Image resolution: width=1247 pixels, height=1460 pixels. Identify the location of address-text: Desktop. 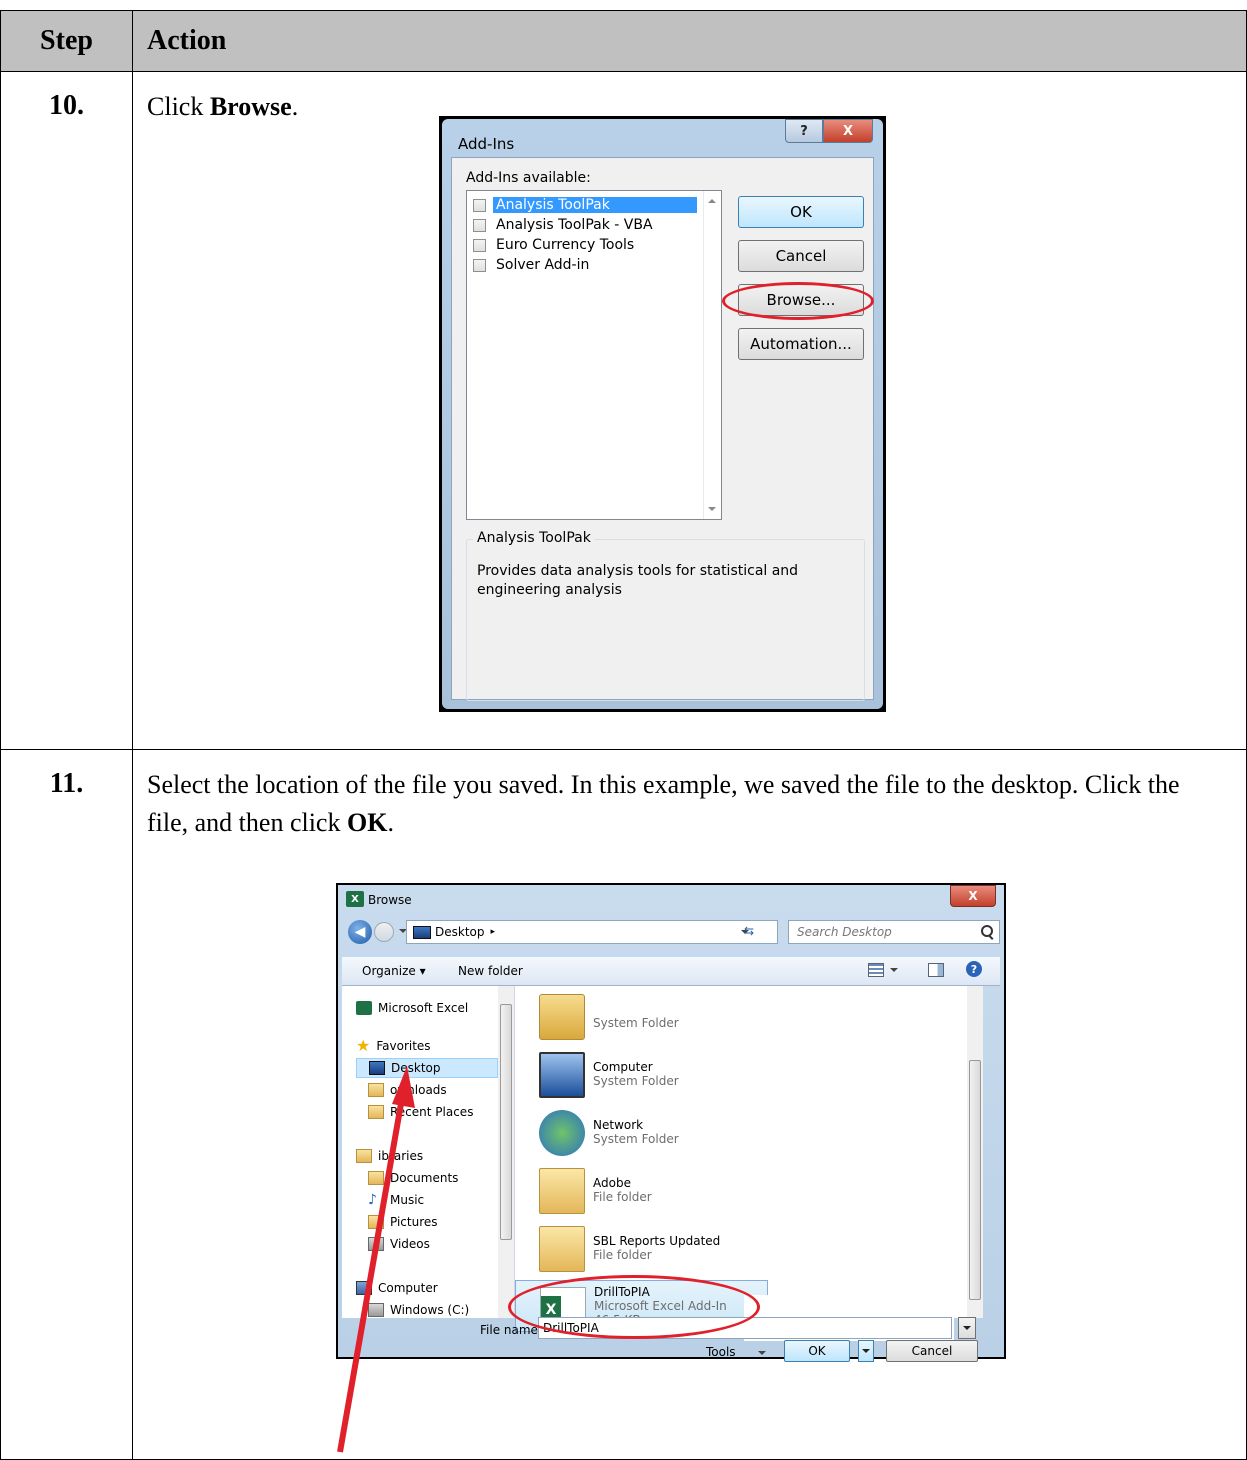
(460, 932).